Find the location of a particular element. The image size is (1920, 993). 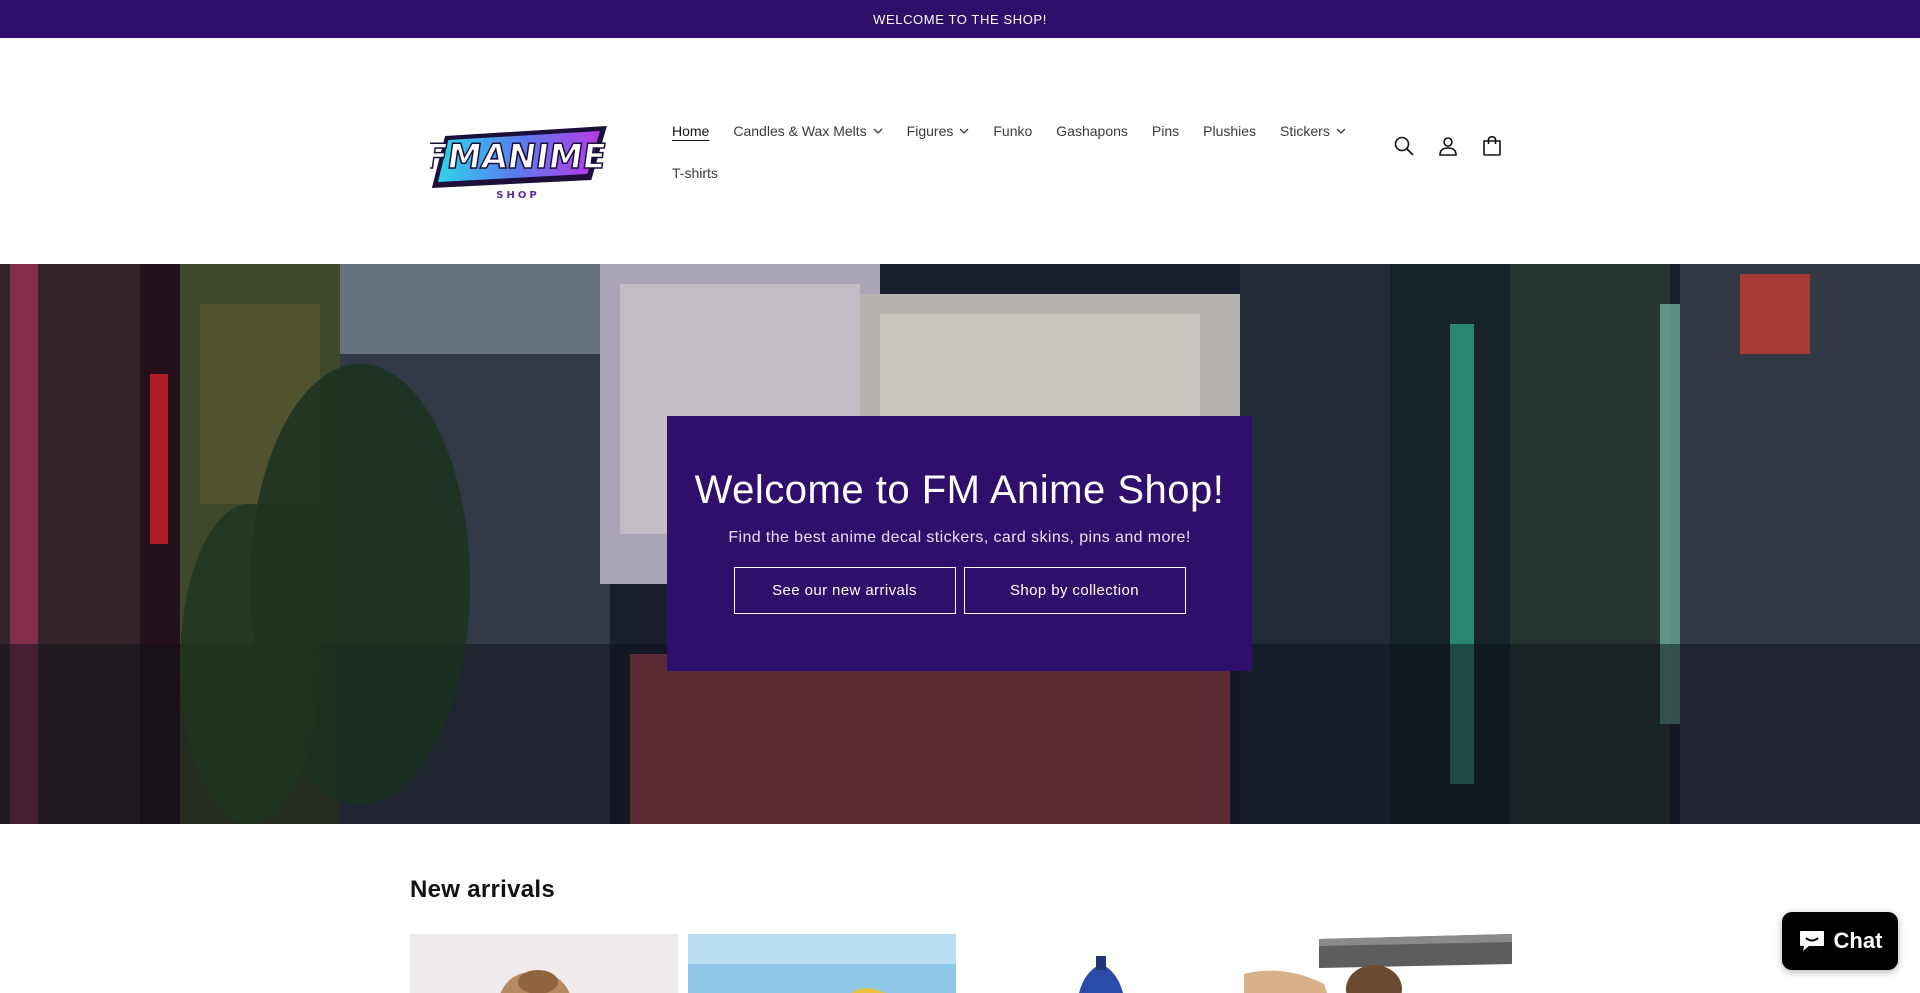

nav-item-figures: Figures is located at coordinates (938, 131).